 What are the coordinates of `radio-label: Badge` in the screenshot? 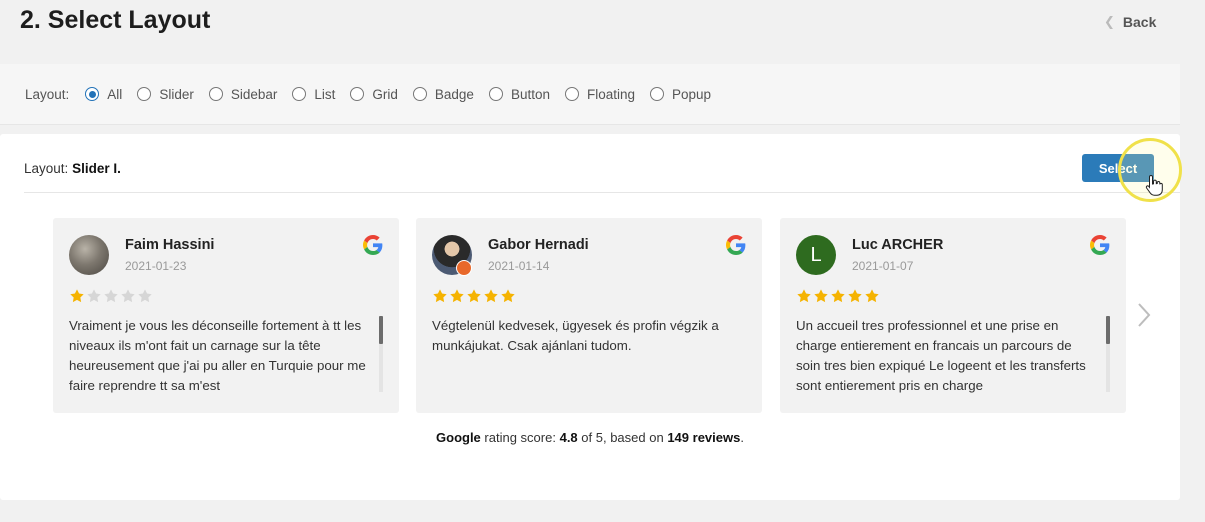 It's located at (454, 94).